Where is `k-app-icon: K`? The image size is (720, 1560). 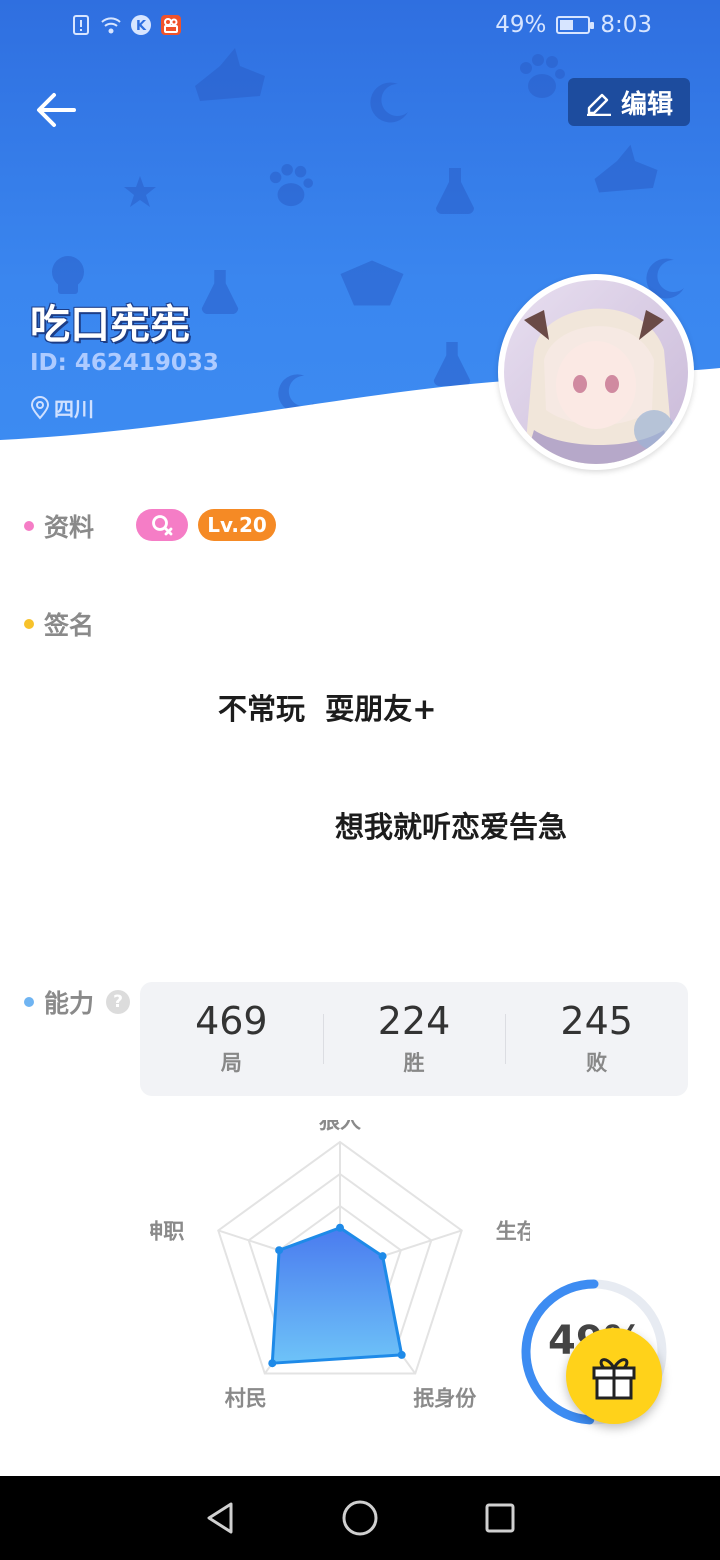 k-app-icon: K is located at coordinates (141, 25).